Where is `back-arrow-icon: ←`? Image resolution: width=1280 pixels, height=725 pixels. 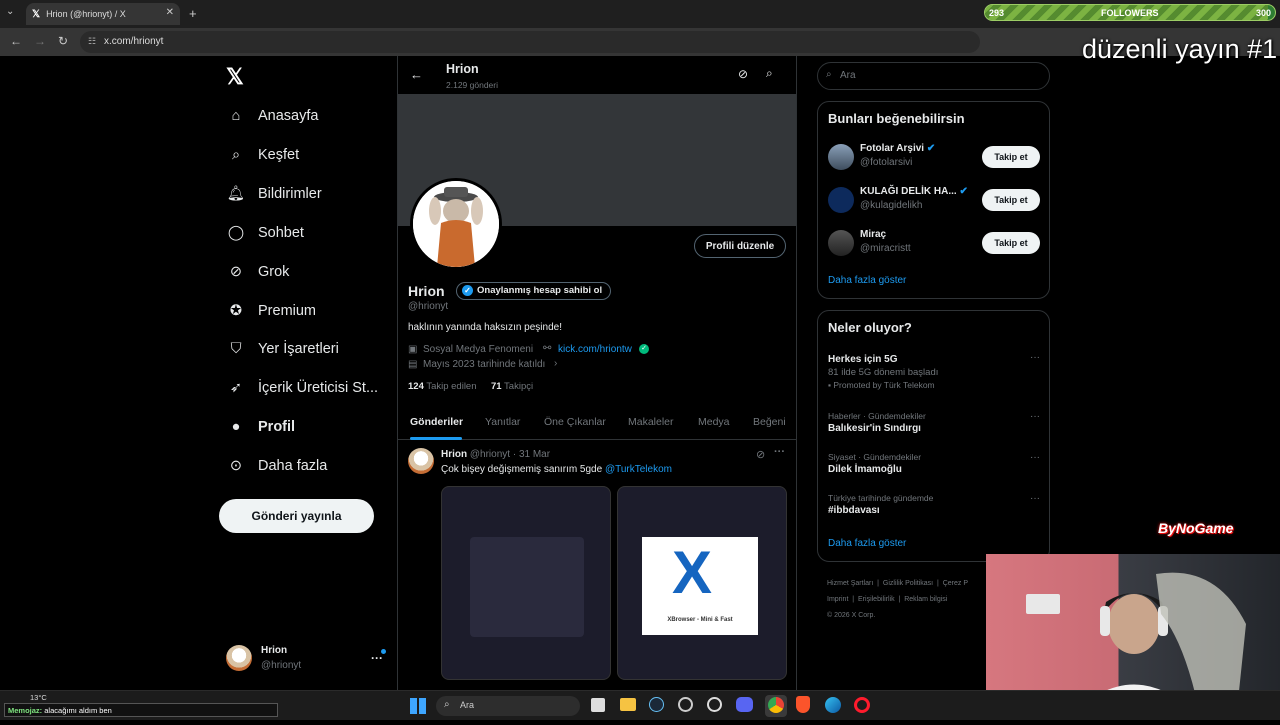 back-arrow-icon: ← is located at coordinates (416, 74).